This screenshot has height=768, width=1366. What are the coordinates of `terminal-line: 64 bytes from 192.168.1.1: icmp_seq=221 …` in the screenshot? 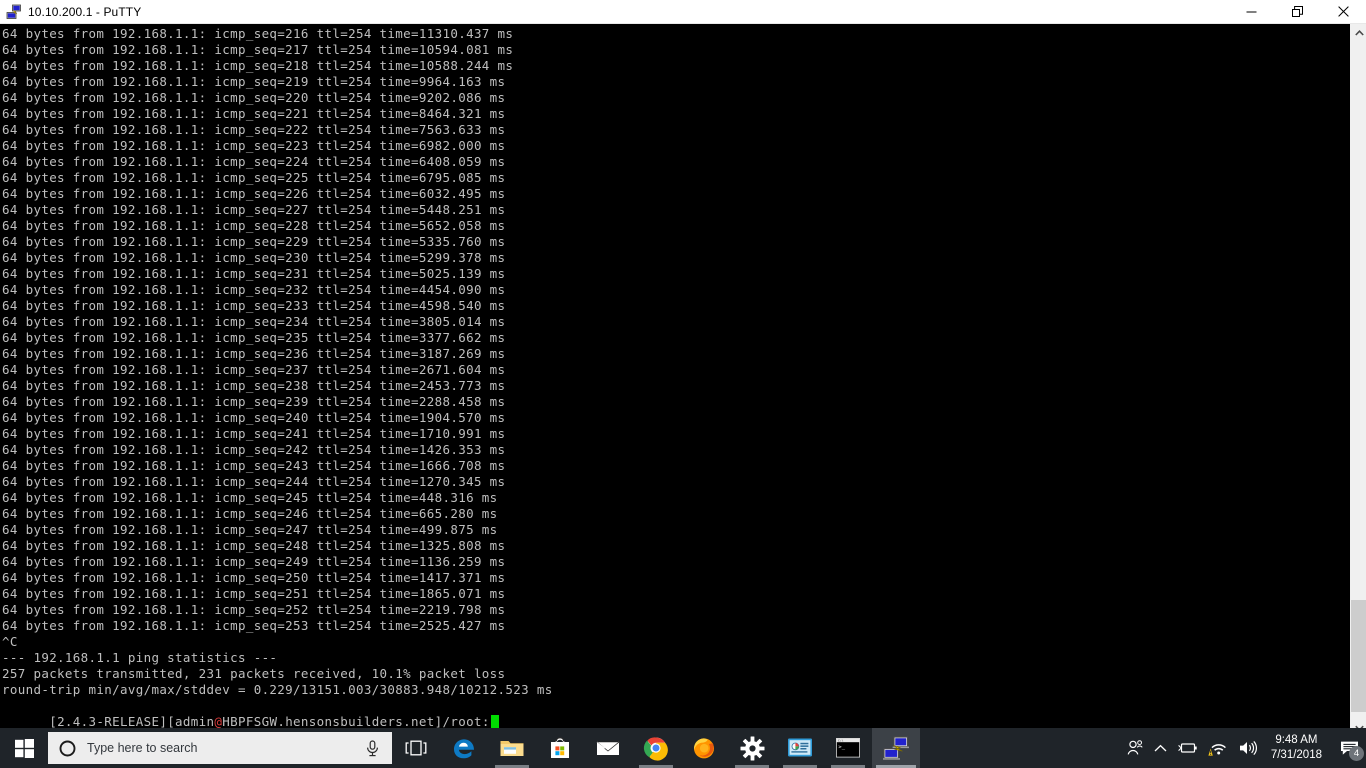 It's located at (254, 113).